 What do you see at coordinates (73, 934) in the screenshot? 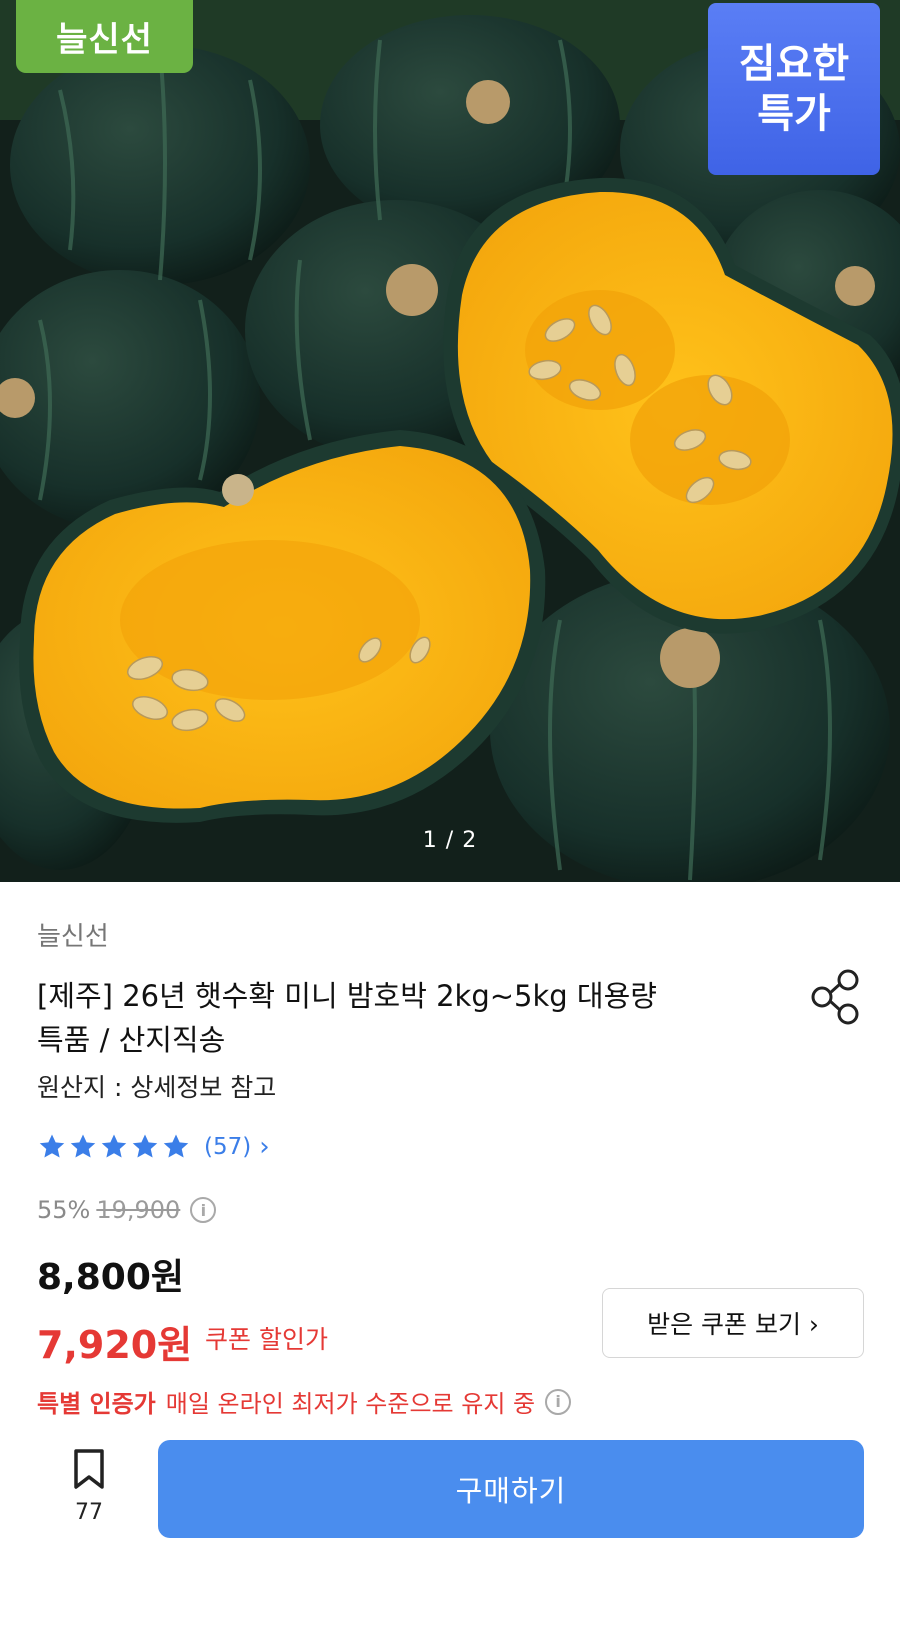
I see `seller-name: 늘신선` at bounding box center [73, 934].